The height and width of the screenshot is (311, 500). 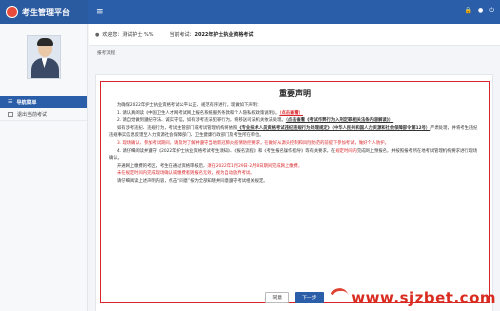 What do you see at coordinates (100, 12) in the screenshot?
I see `menu-toggle-button: ≡` at bounding box center [100, 12].